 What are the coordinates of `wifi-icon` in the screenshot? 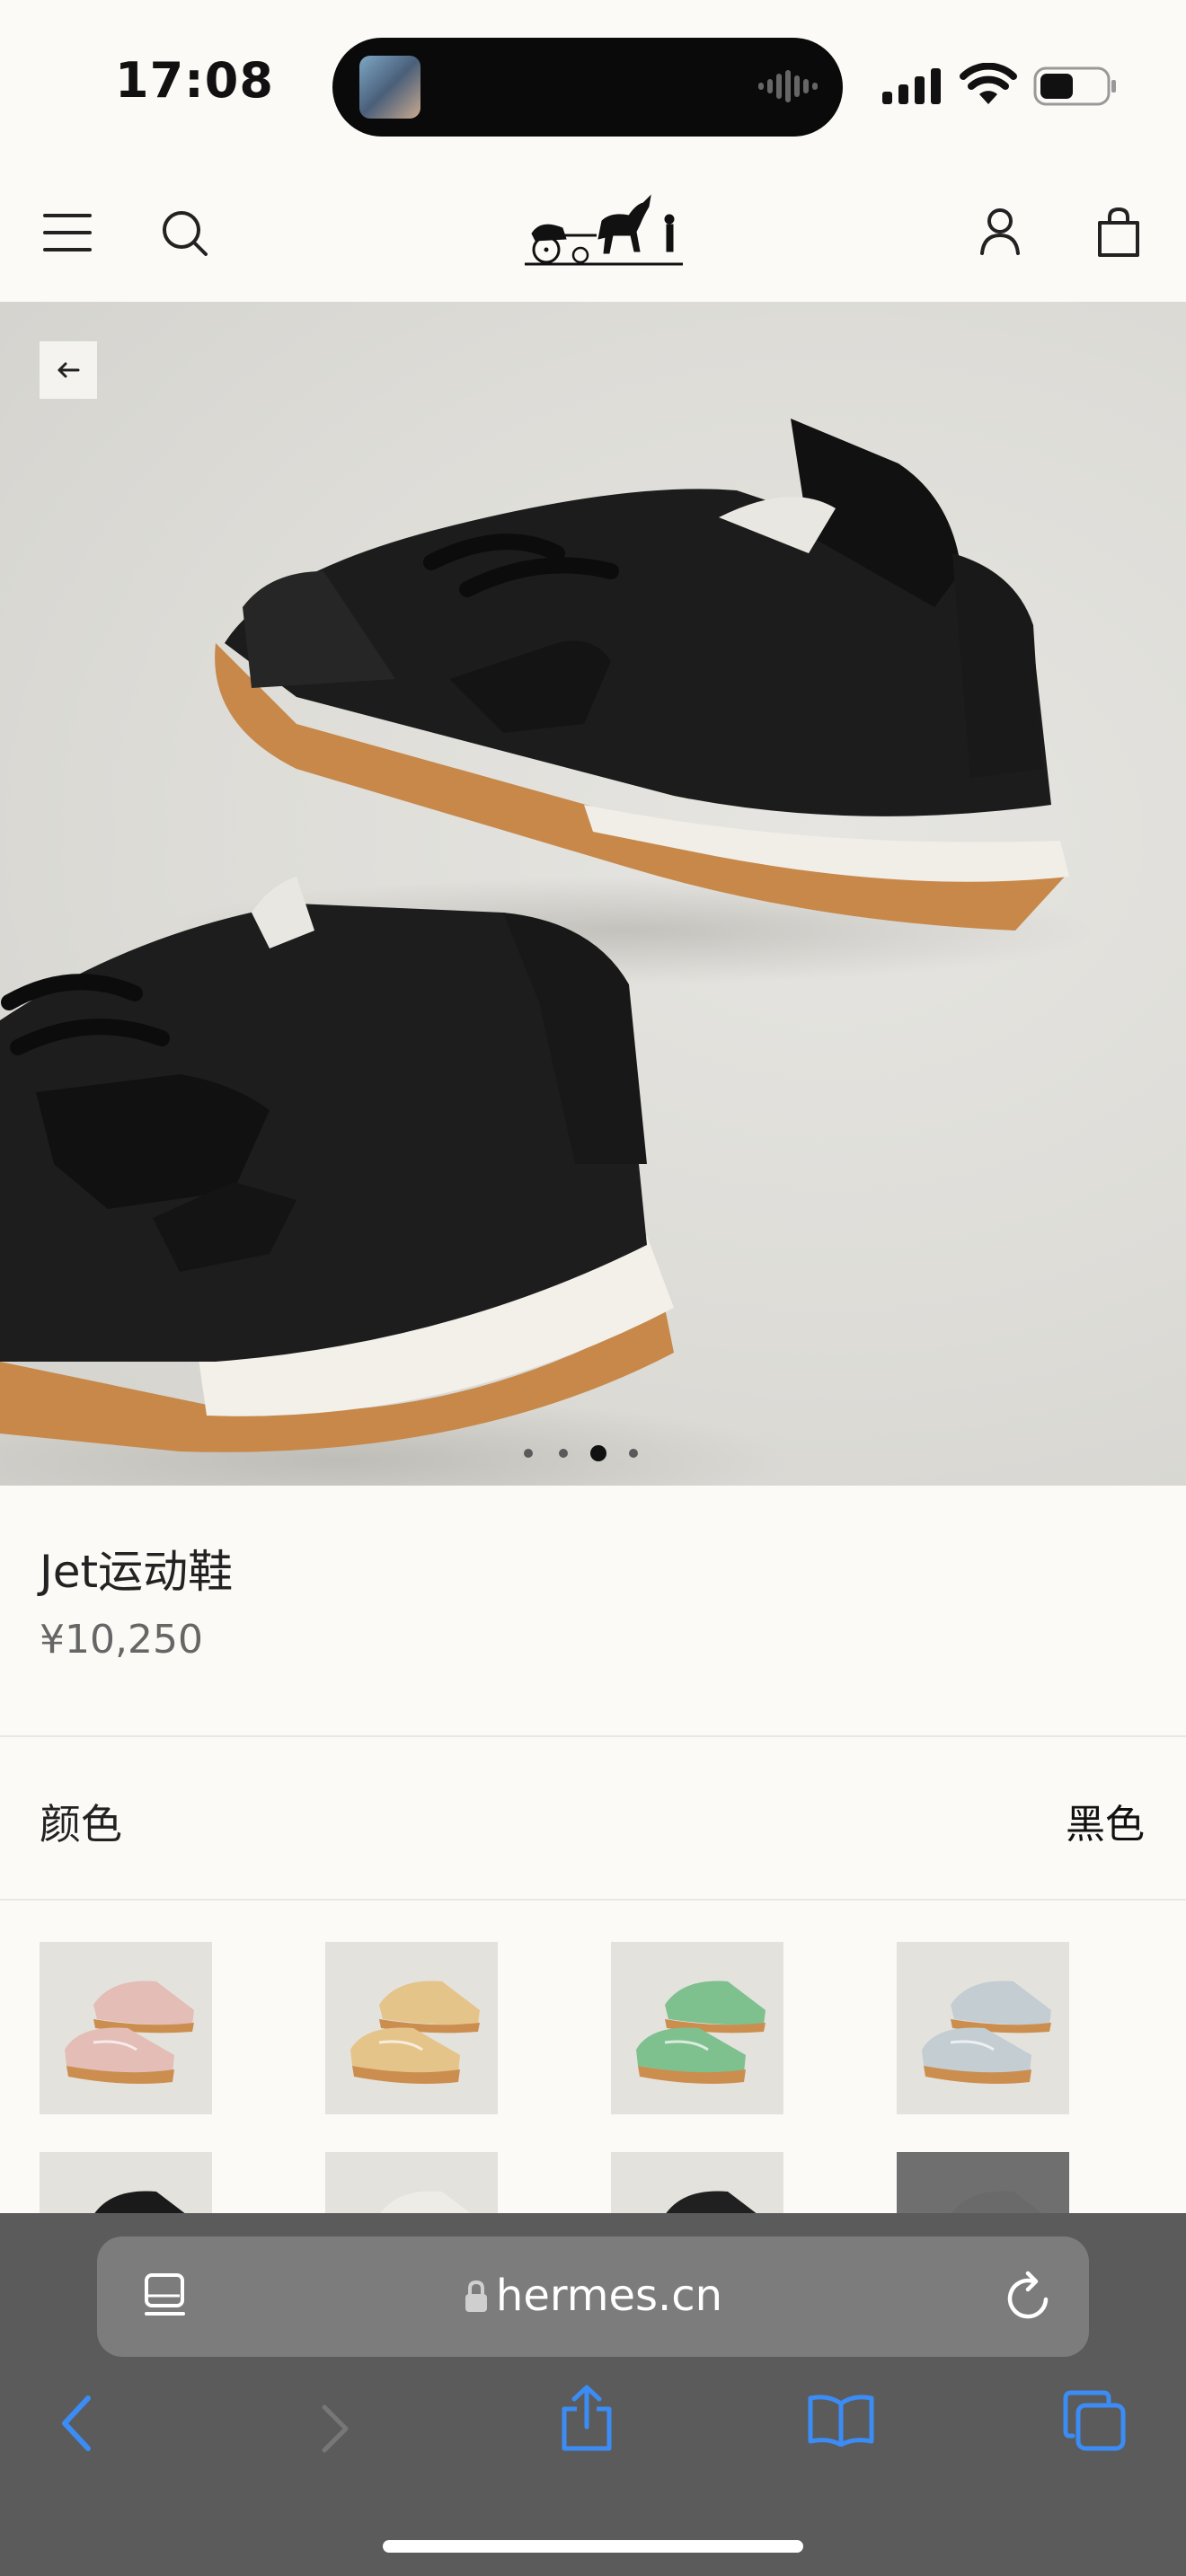 It's located at (988, 83).